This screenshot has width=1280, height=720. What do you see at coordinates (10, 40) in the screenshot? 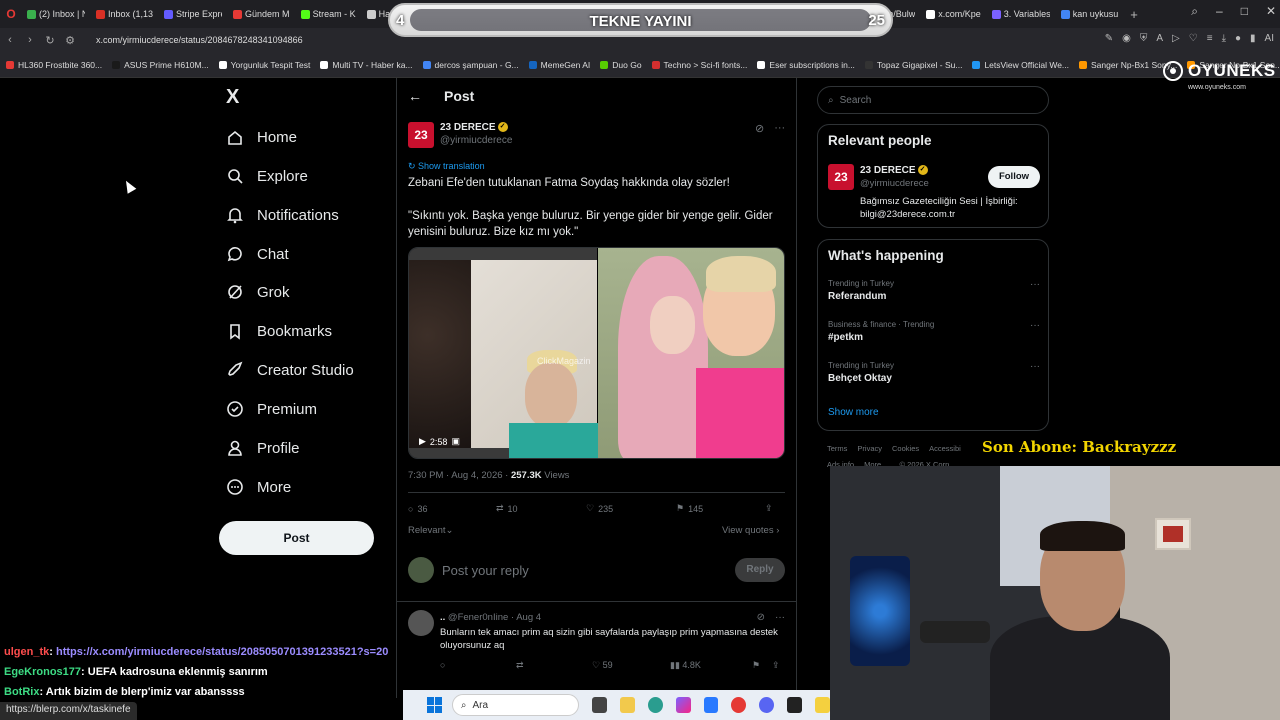
I see `back-icon: ‹` at bounding box center [10, 40].